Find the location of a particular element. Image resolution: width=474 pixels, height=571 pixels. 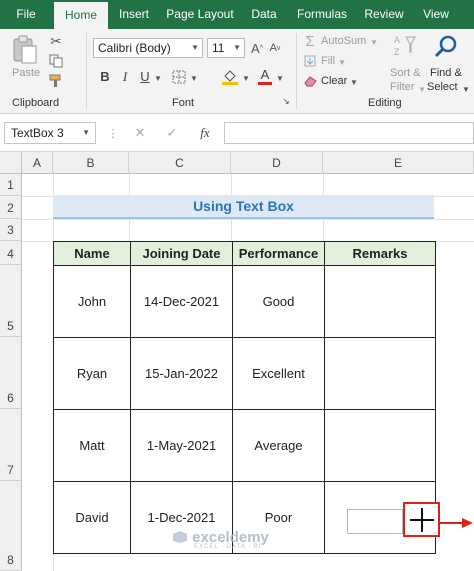

paste-label: Paste is located at coordinates (26, 73).